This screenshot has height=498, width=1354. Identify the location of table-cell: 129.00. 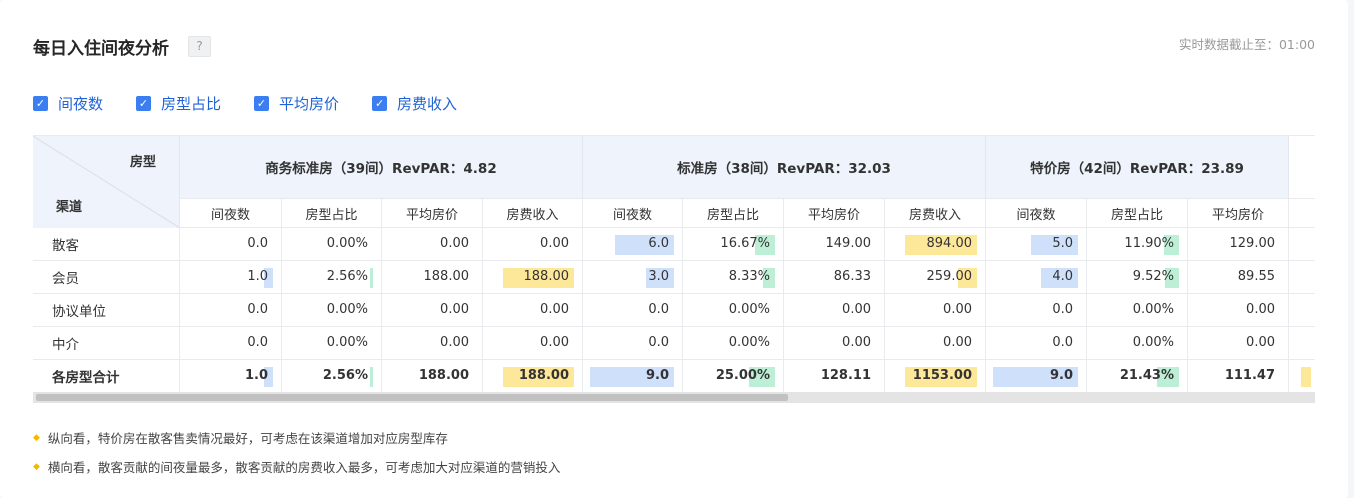
(1238, 244).